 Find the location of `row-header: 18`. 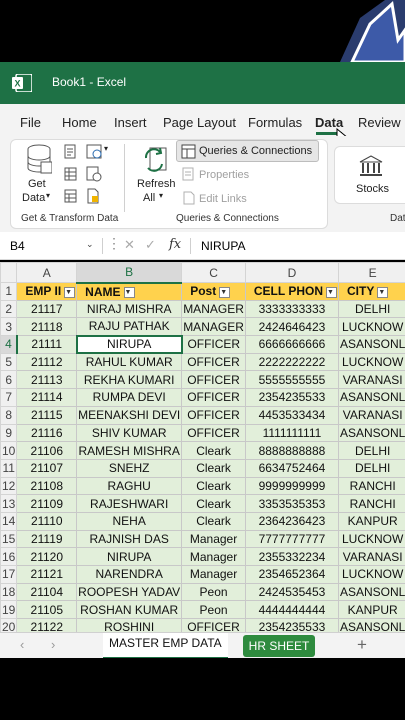

row-header: 18 is located at coordinates (9, 592).